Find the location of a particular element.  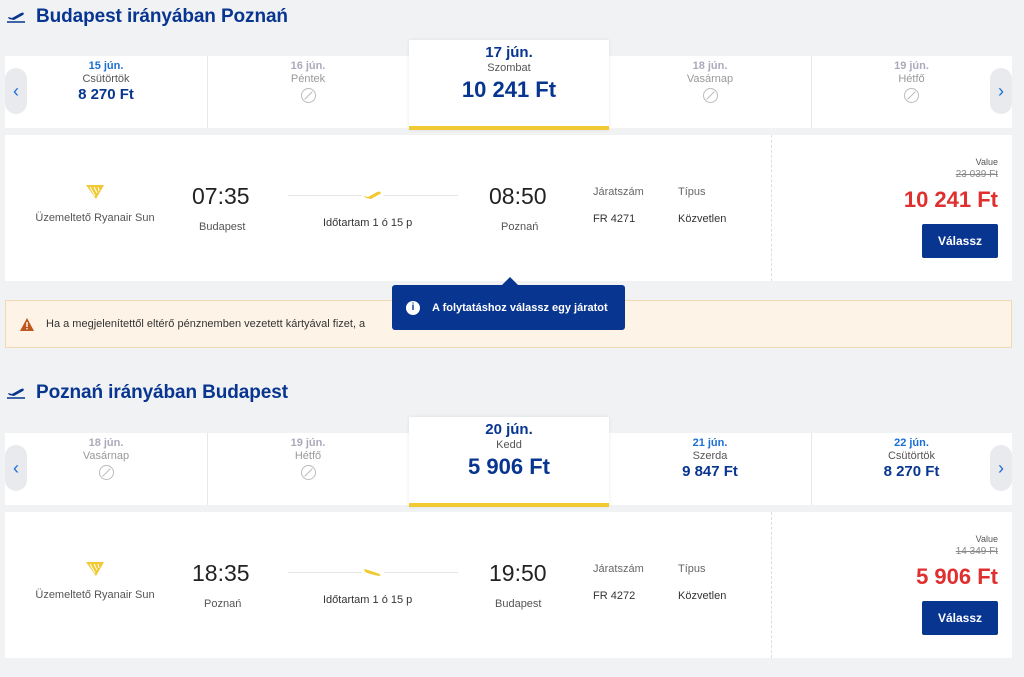

select-flight-tooltip: i A folytatáshoz válassz egy járatot is located at coordinates (508, 303).